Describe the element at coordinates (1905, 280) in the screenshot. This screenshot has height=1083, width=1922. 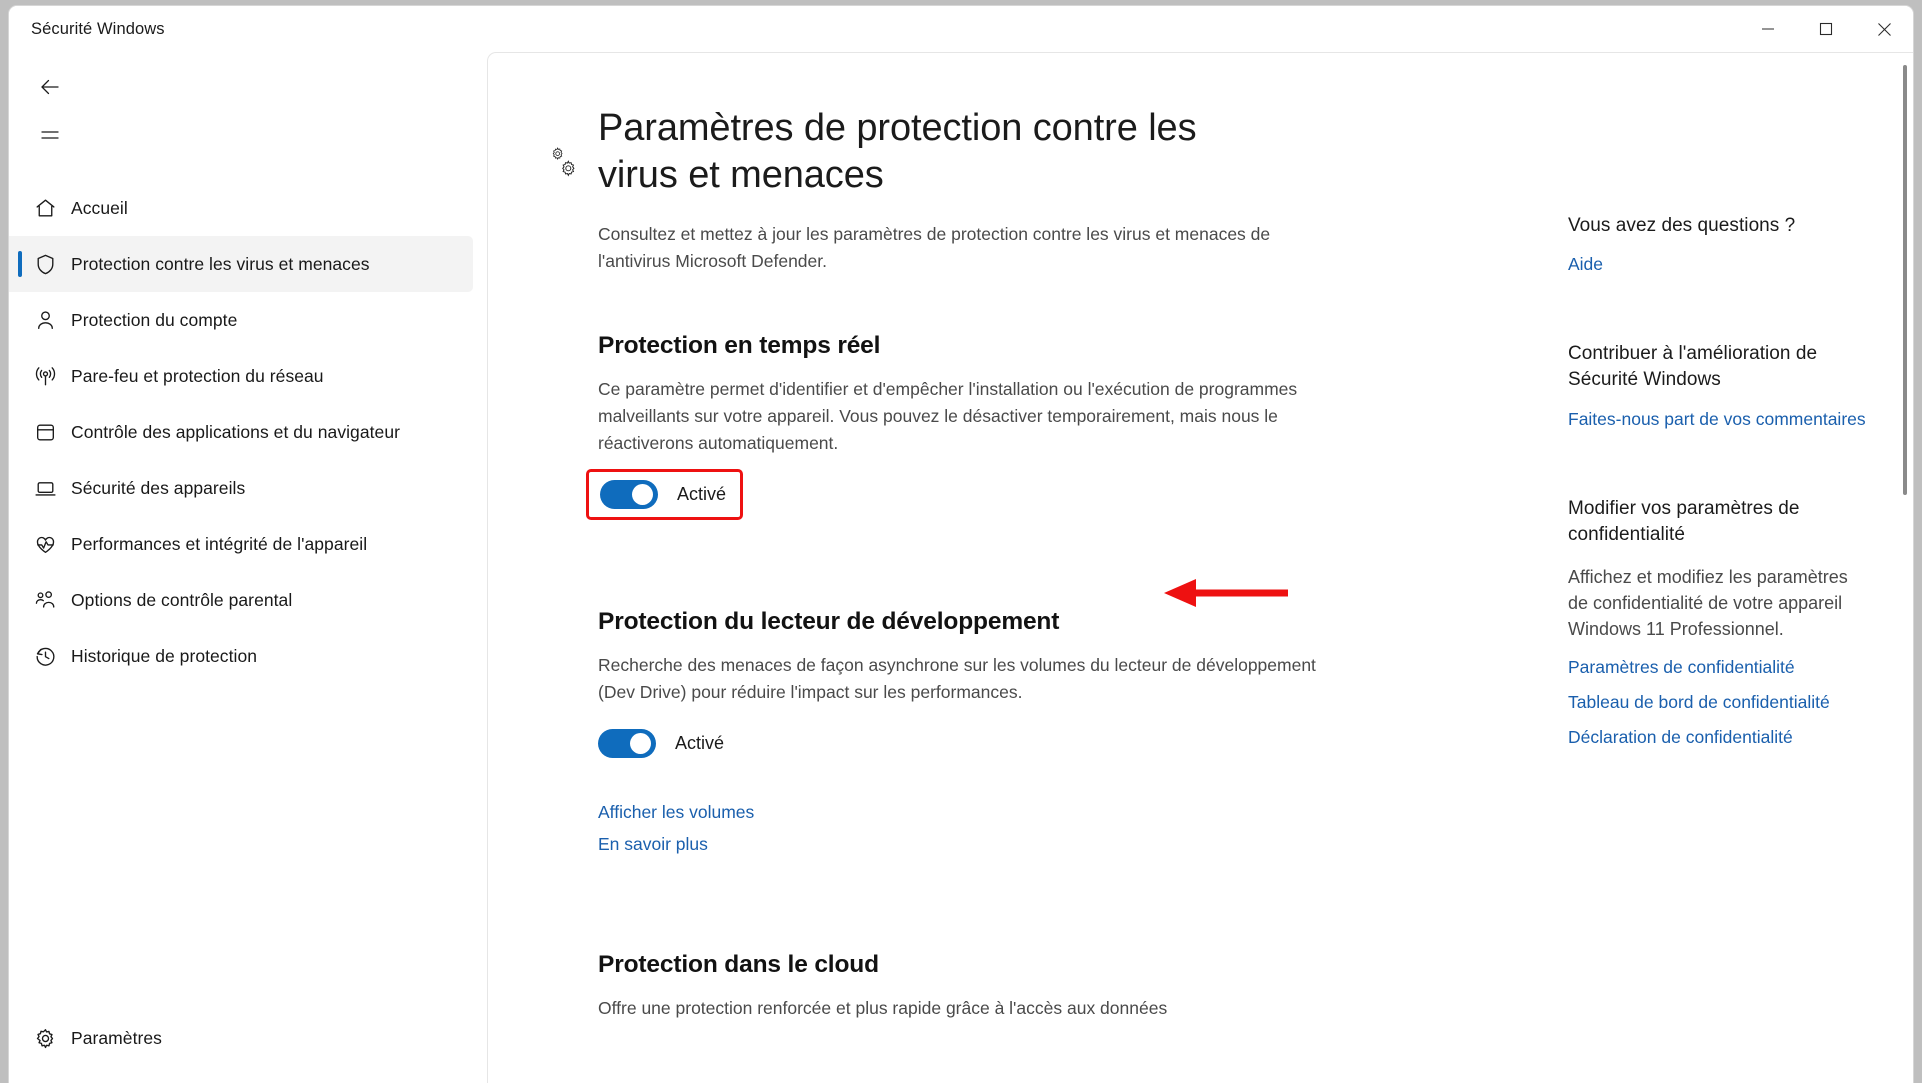
I see `scrollbar-thumb` at that location.